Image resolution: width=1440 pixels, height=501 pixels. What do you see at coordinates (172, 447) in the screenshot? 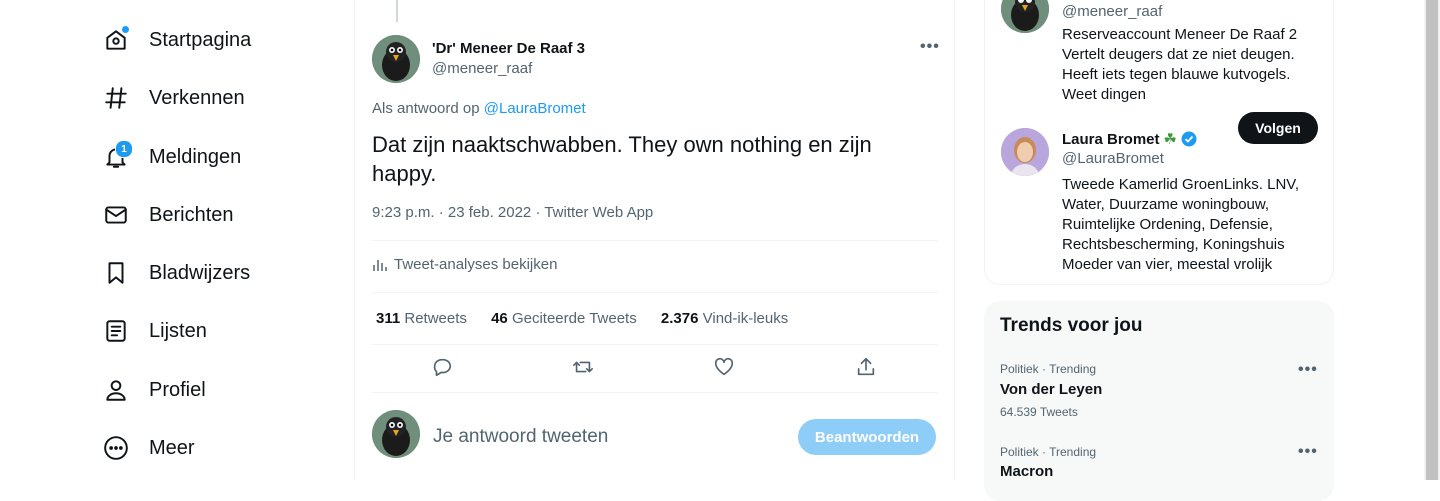
I see `nav-label: Meer` at bounding box center [172, 447].